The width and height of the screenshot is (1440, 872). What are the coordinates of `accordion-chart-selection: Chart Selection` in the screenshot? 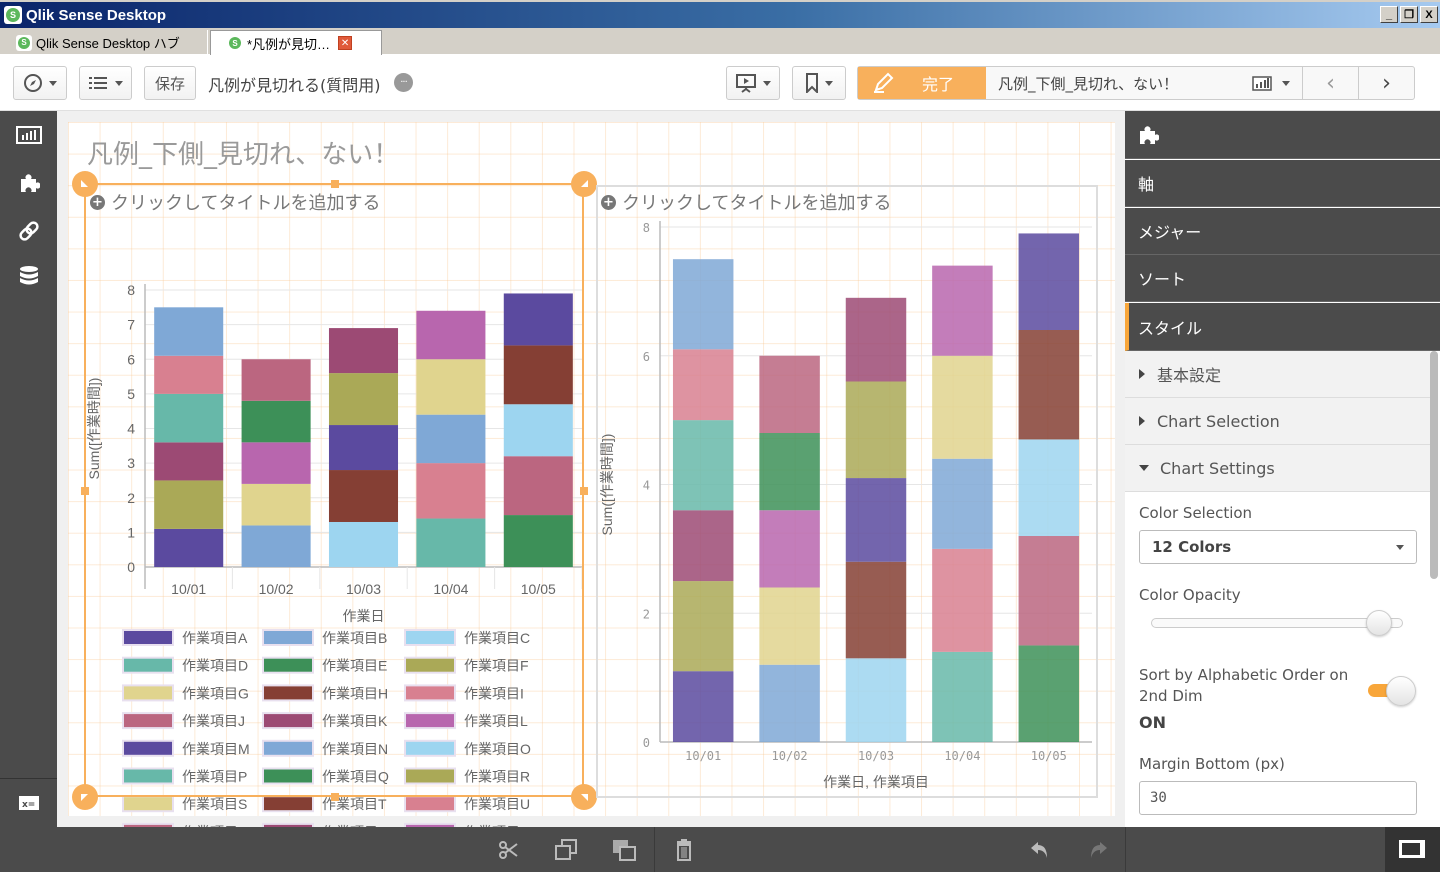 It's located at (1277, 421).